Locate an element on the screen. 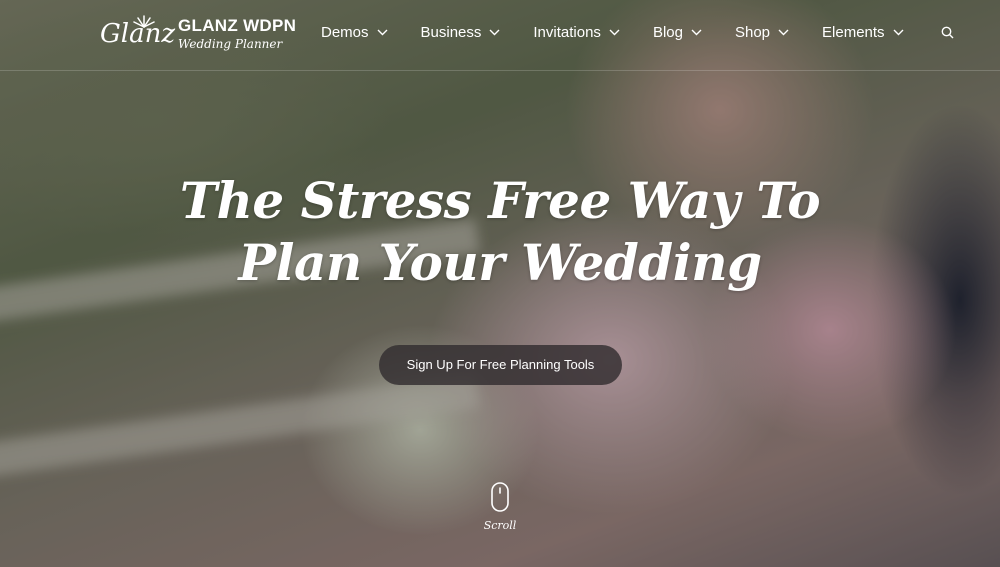 The image size is (1000, 567). nav-item-label: Blog is located at coordinates (667, 32).